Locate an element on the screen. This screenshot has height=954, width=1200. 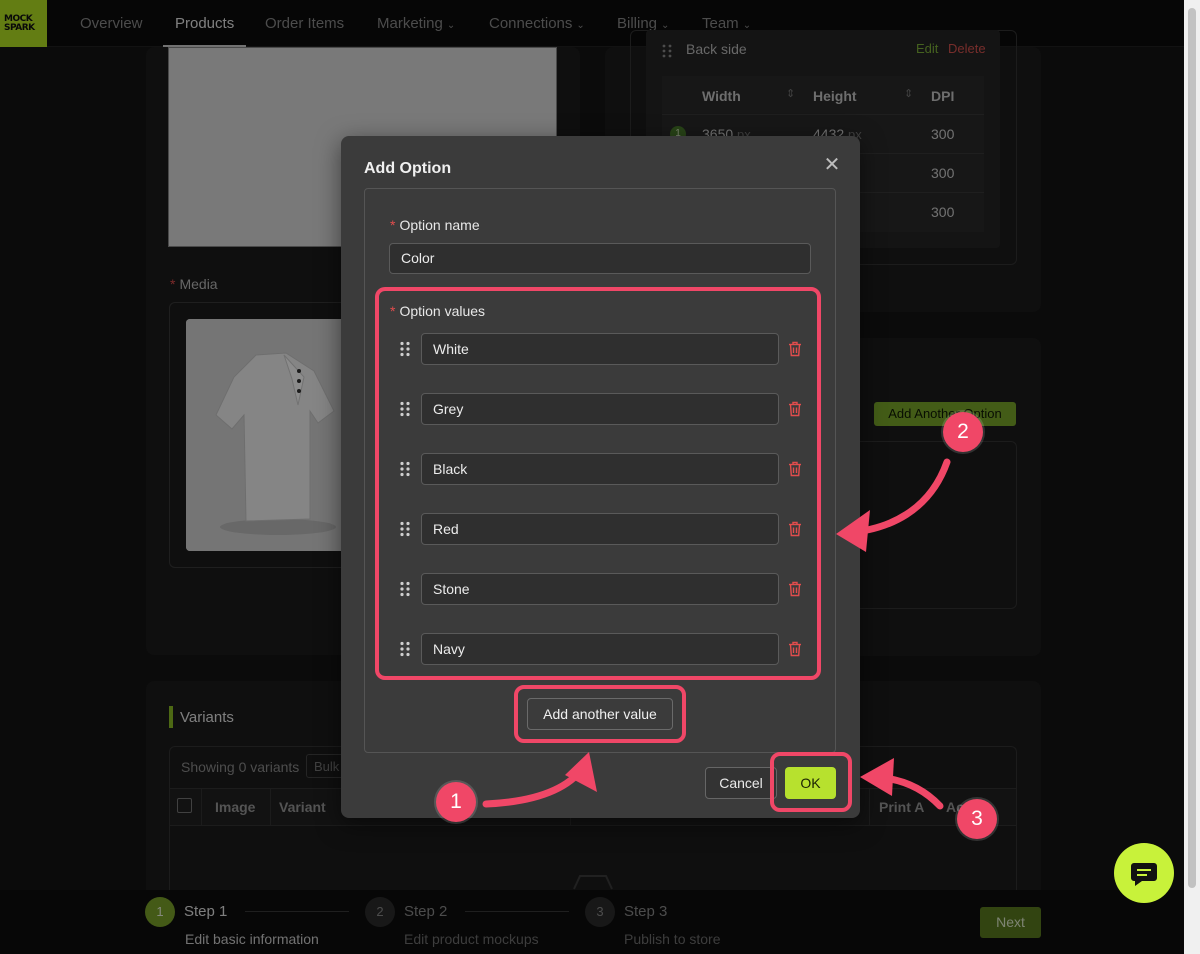
option-name-label-text: Option name is located at coordinates (439, 225).